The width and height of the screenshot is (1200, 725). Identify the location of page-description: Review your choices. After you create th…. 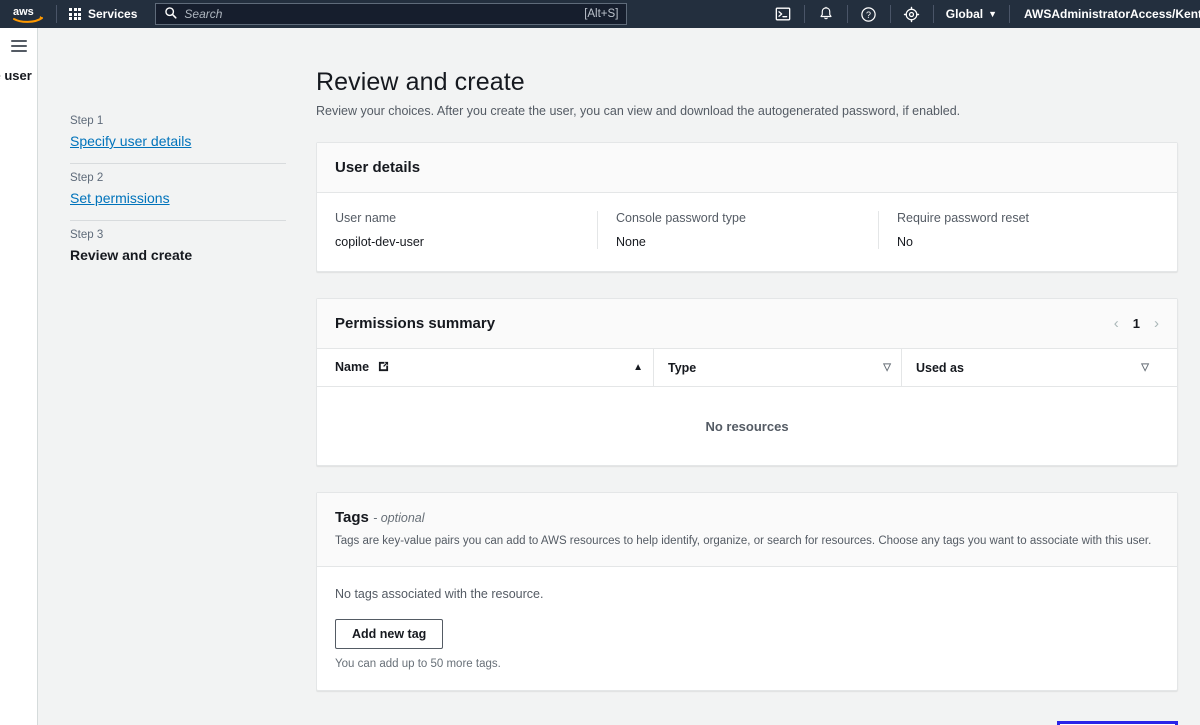
(638, 111).